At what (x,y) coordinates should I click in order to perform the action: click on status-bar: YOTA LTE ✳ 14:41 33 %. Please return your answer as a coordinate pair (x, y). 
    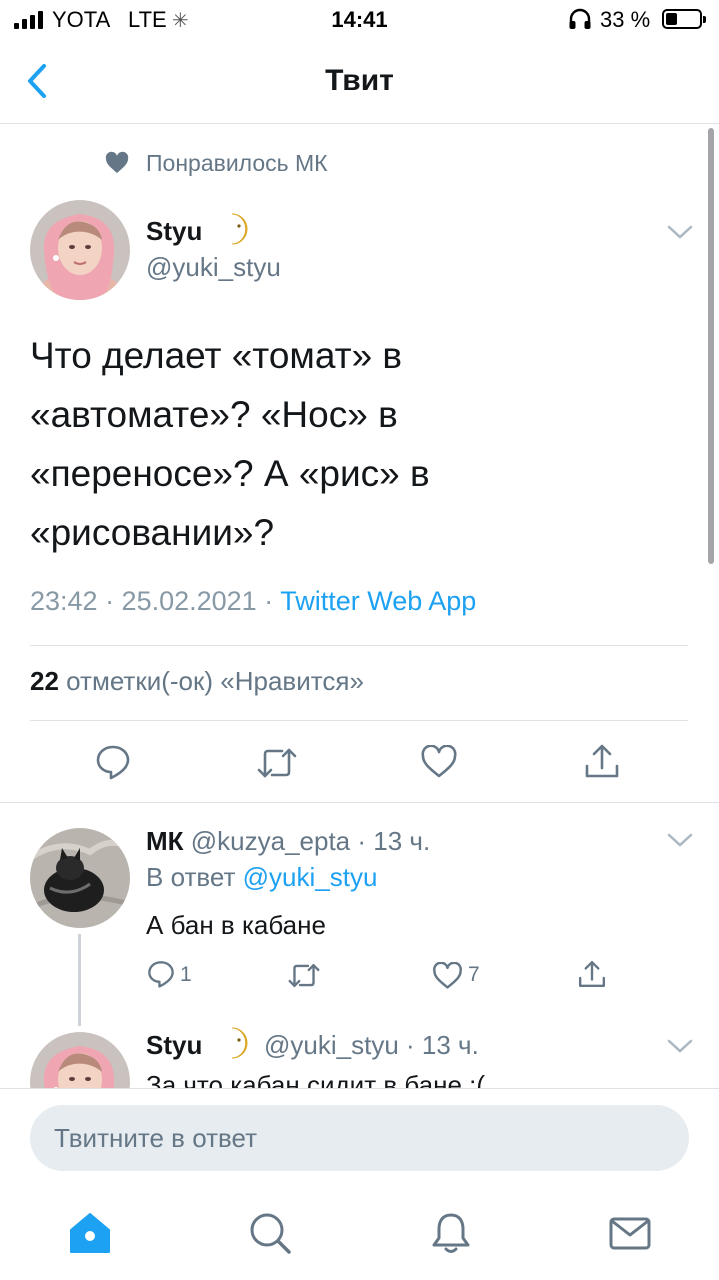
    Looking at the image, I should click on (359, 20).